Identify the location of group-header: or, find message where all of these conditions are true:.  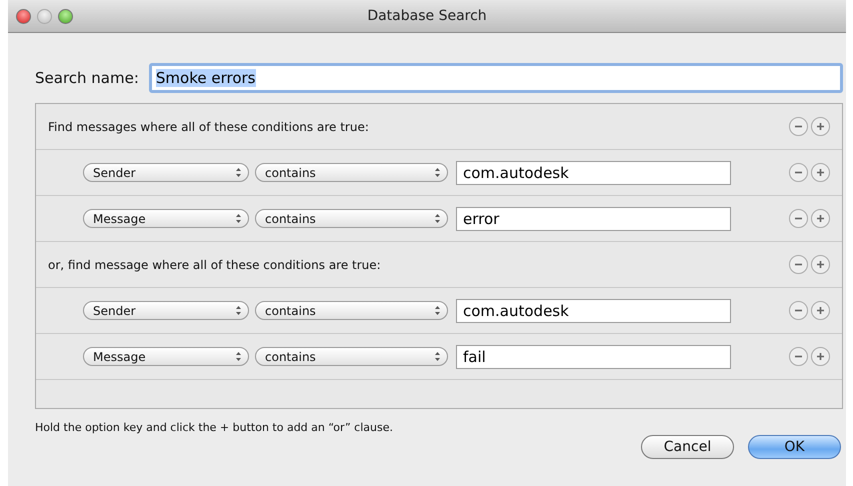
(215, 265).